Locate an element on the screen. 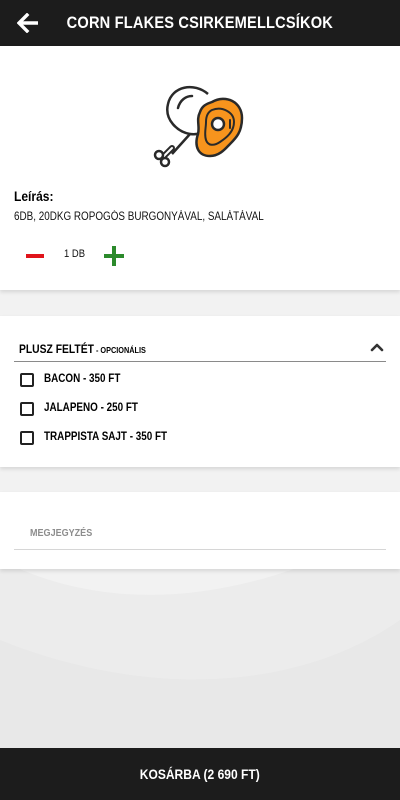 The width and height of the screenshot is (400, 800). chicken-leg-meat-icon is located at coordinates (198, 126).